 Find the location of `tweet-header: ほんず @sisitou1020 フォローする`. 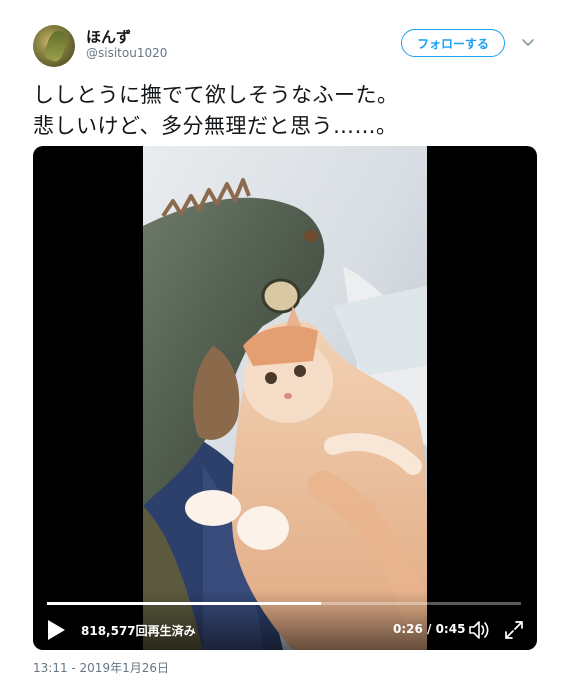

tweet-header: ほんず @sisitou1020 フォローする is located at coordinates (288, 47).